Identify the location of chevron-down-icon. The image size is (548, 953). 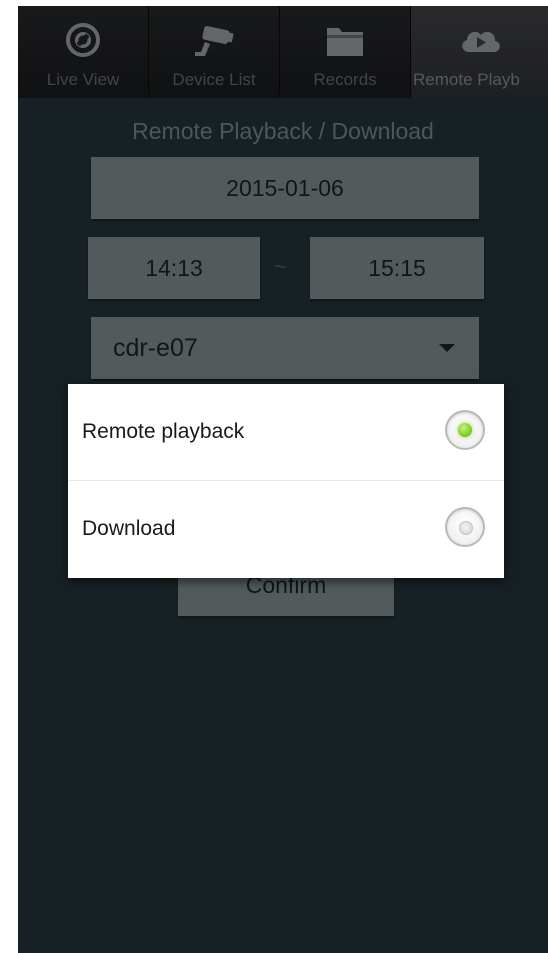
(447, 348).